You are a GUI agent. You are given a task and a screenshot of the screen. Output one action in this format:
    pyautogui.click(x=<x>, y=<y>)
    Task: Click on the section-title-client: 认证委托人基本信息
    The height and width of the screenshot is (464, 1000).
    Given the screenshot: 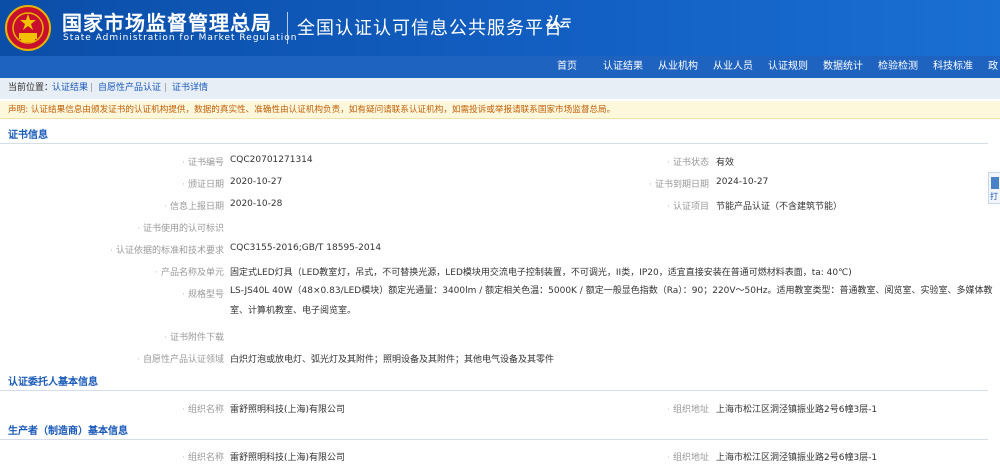 What is the action you would take?
    pyautogui.click(x=53, y=382)
    